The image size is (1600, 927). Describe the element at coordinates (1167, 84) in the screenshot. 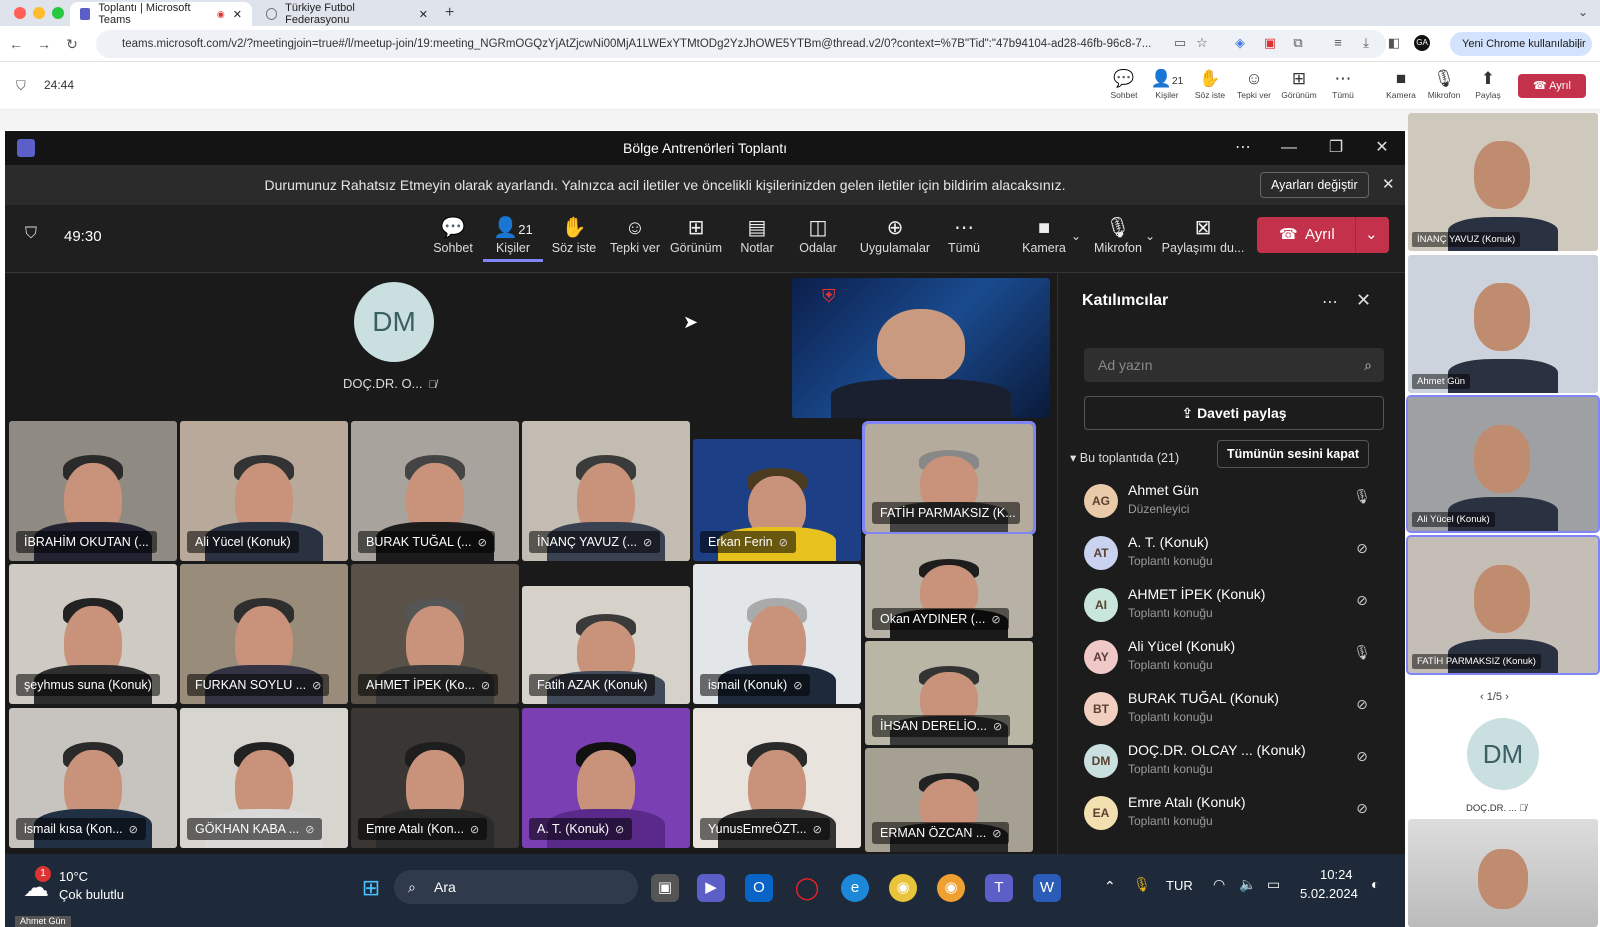

I see `outer-people-button: 👤21 Kişiler` at that location.